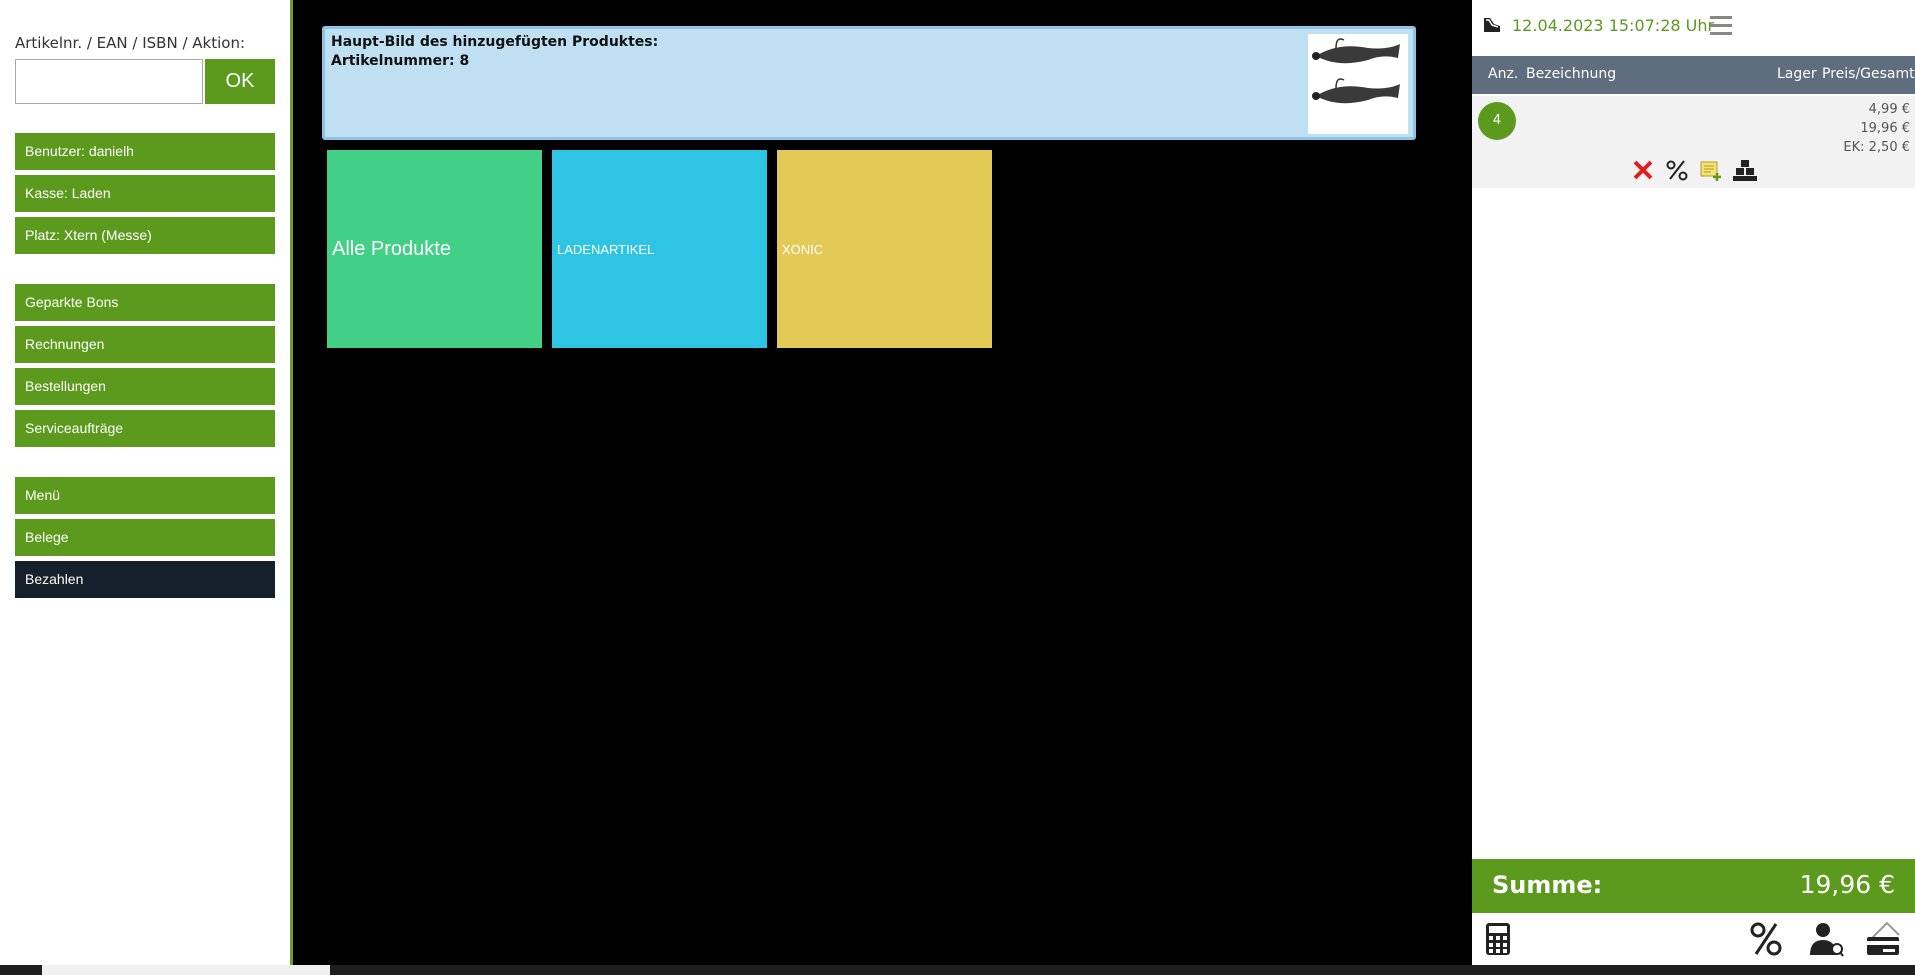  I want to click on logo-icon, so click(1492, 25).